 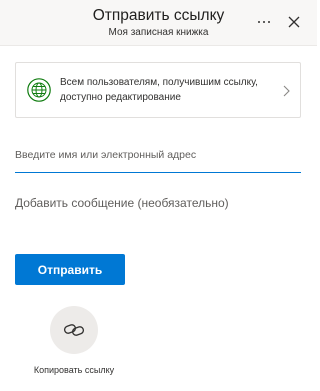 I want to click on copy-link-button, so click(x=74, y=330).